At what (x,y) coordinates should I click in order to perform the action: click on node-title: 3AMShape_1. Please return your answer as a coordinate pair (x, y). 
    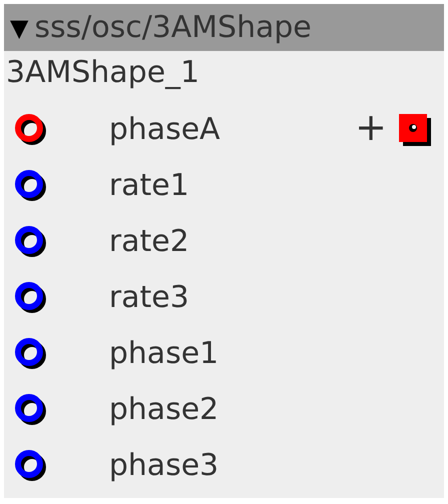
    Looking at the image, I should click on (103, 73).